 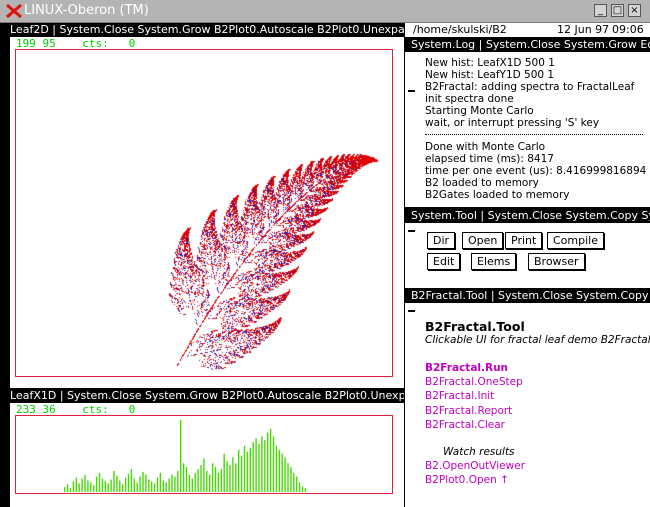 What do you see at coordinates (483, 240) in the screenshot?
I see `open-button: Open` at bounding box center [483, 240].